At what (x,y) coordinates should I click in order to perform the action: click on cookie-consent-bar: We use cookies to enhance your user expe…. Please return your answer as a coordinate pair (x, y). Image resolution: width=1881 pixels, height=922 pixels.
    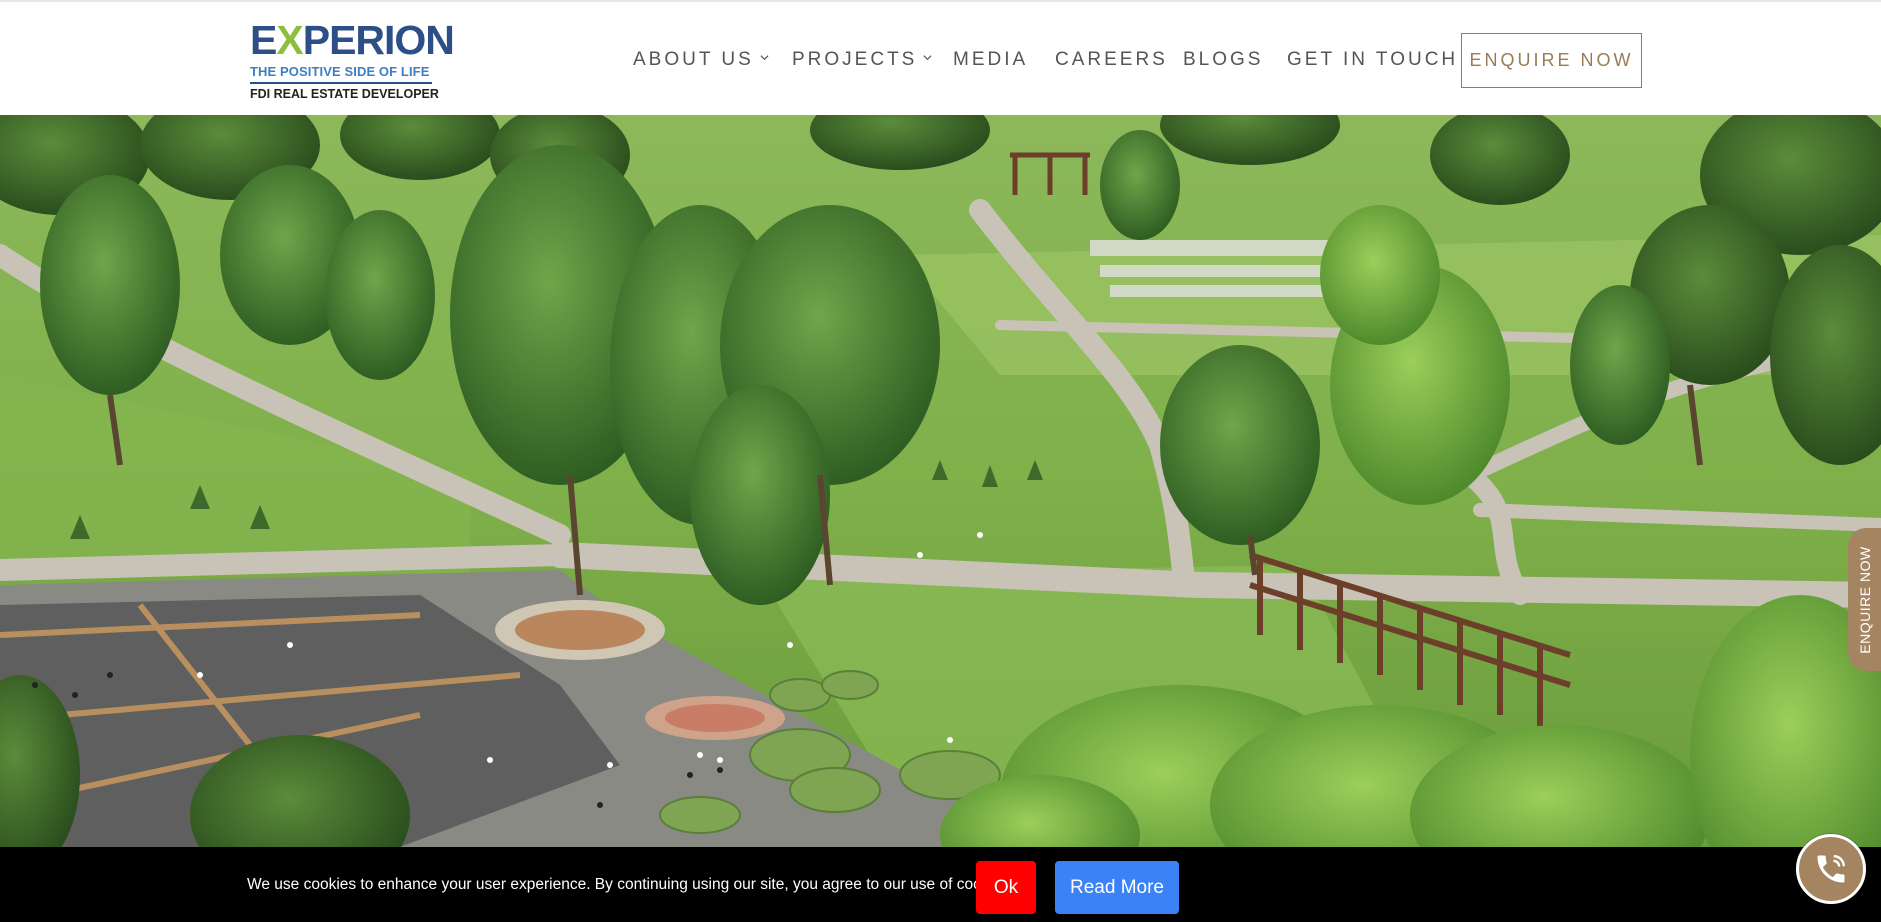
    Looking at the image, I should click on (940, 884).